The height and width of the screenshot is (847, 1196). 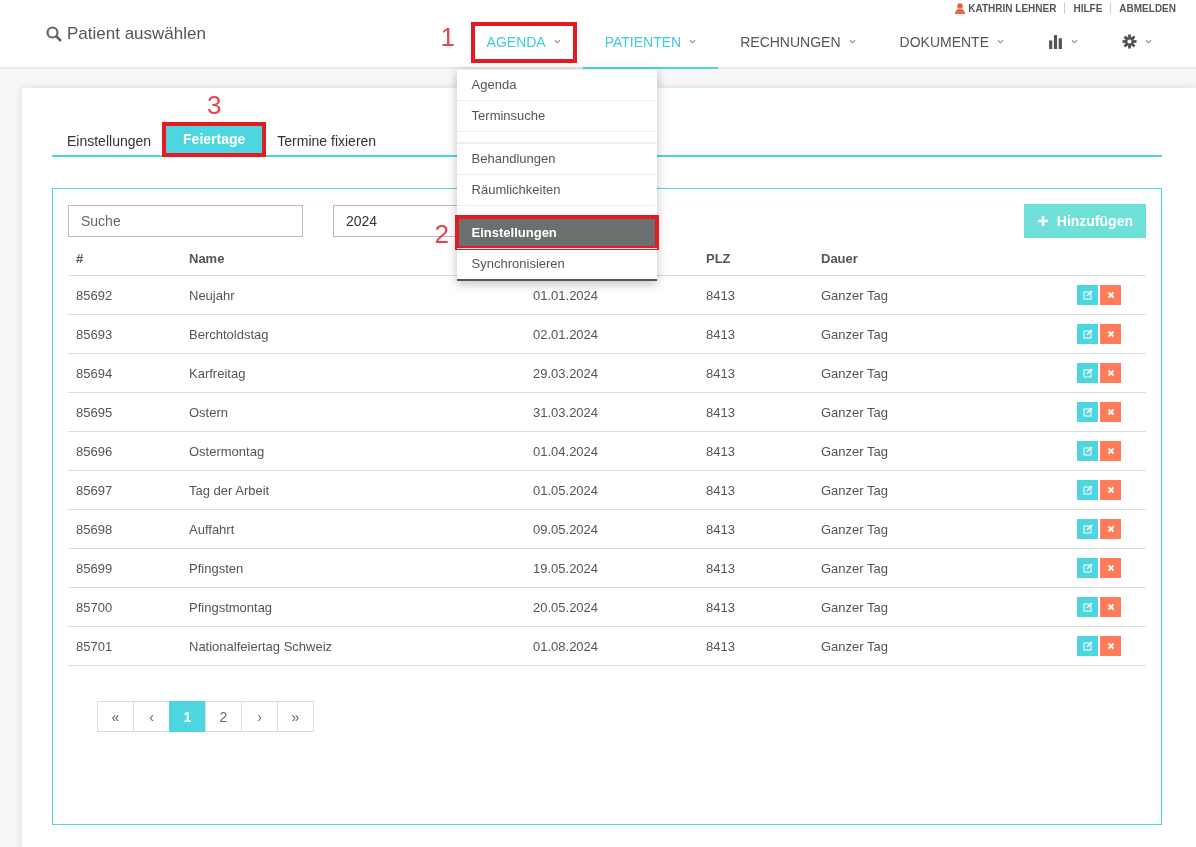 What do you see at coordinates (566, 646) in the screenshot?
I see `table-cell: 01.08.2024` at bounding box center [566, 646].